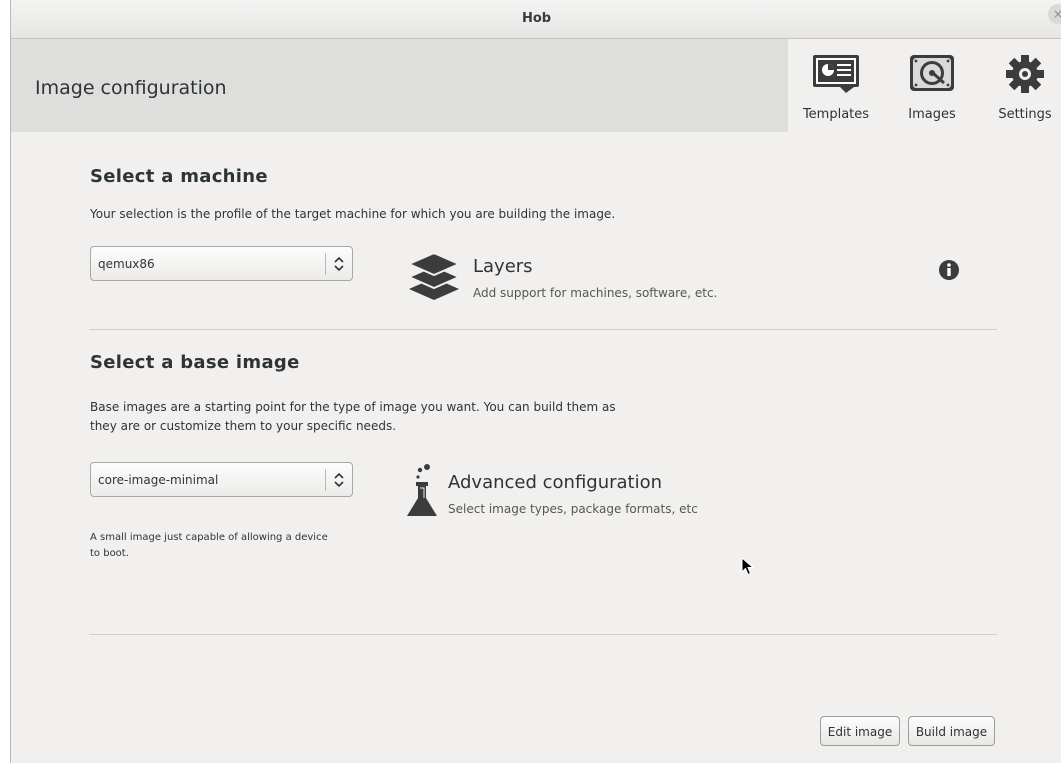  What do you see at coordinates (179, 176) in the screenshot?
I see `machine-heading: Select a machine` at bounding box center [179, 176].